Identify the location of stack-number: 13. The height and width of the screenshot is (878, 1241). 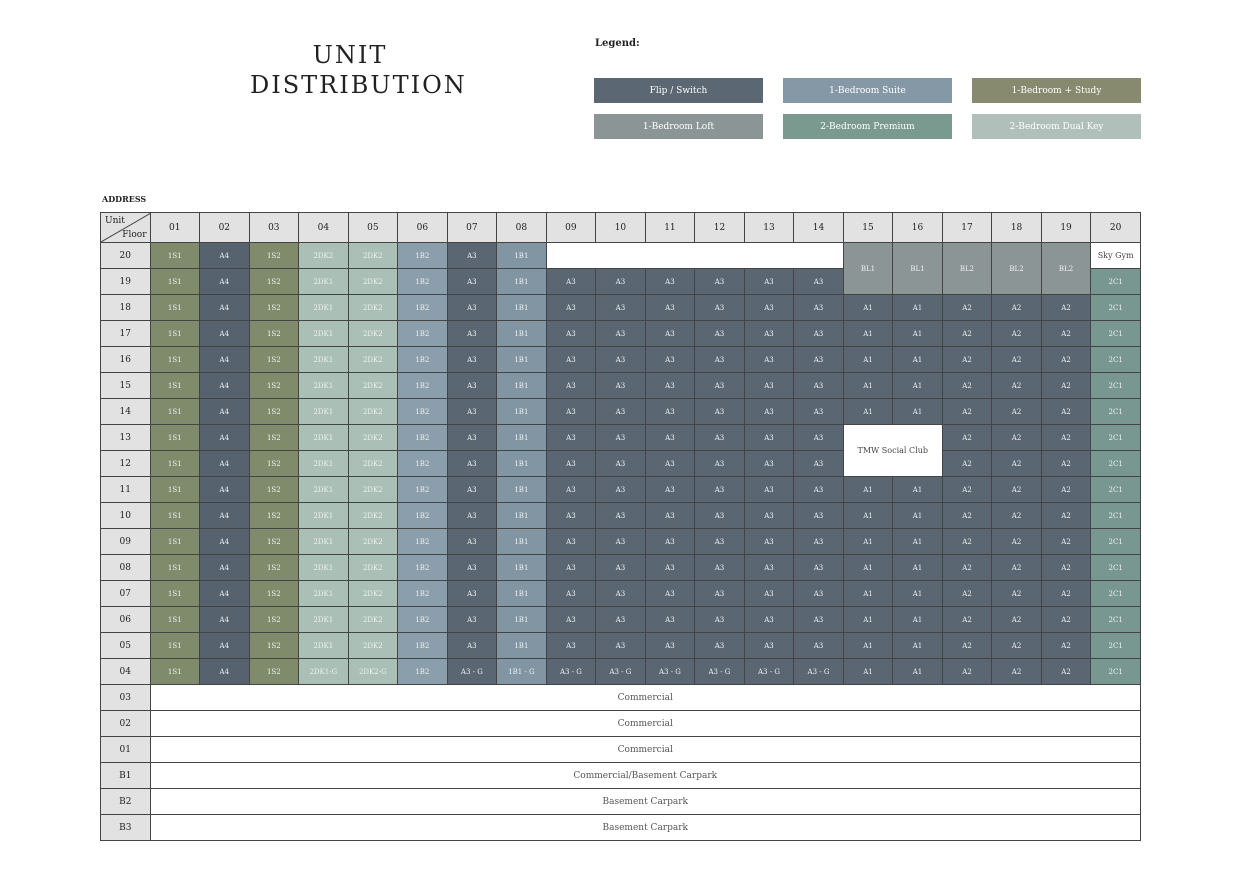
(769, 227).